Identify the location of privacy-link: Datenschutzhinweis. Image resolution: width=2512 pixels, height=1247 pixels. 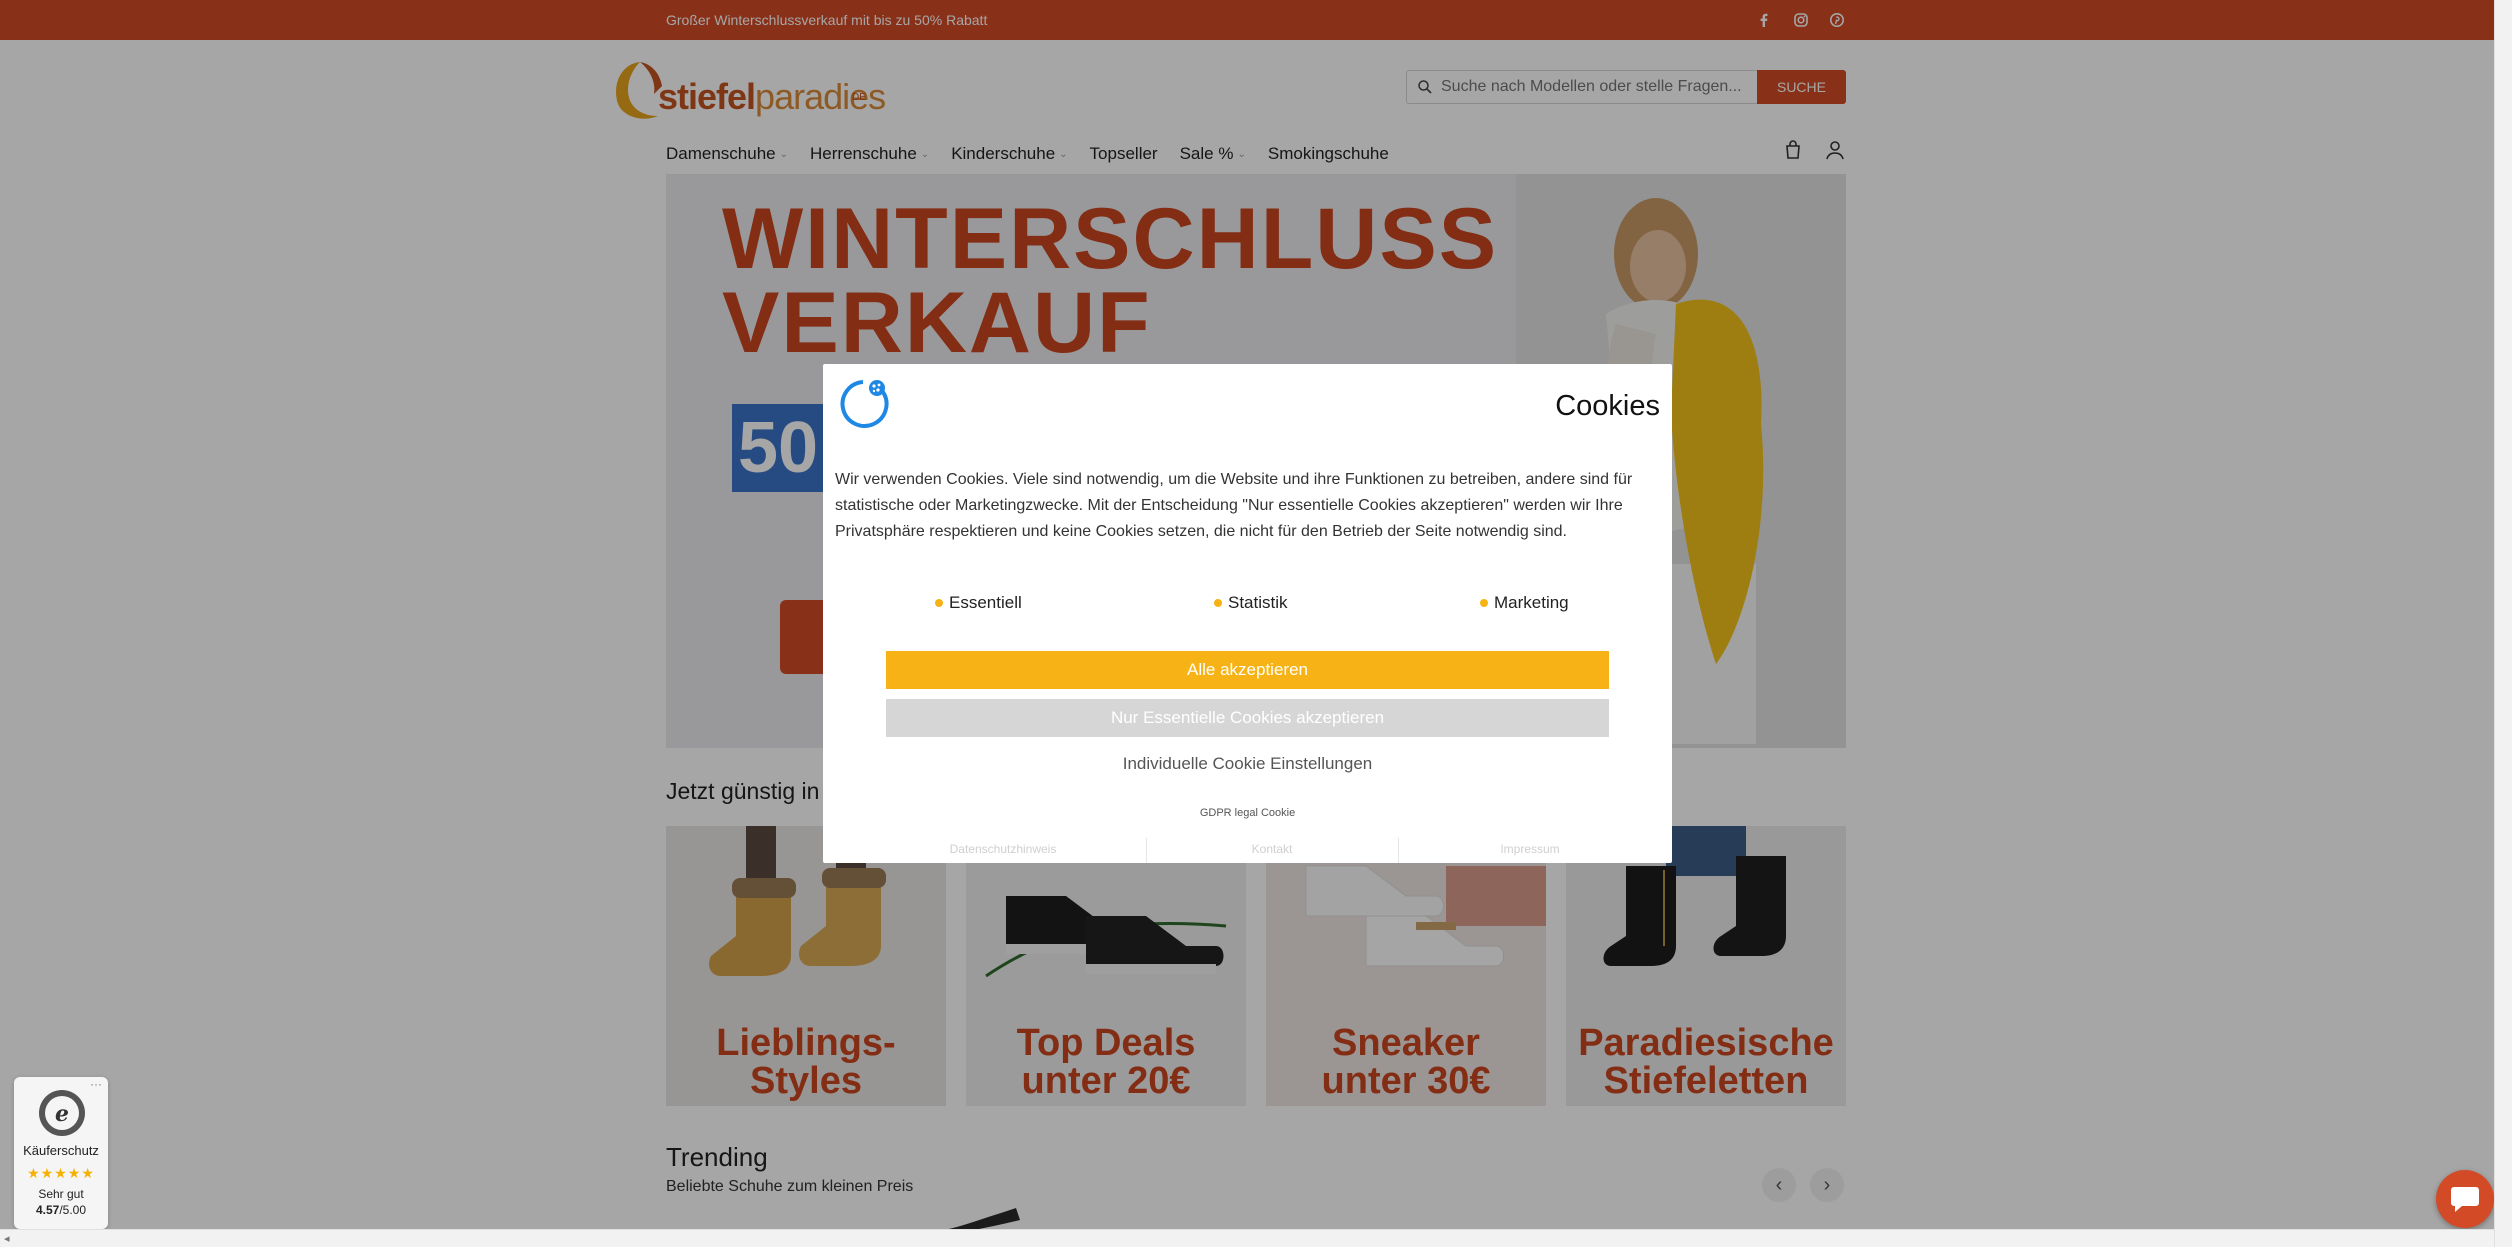
(1003, 849).